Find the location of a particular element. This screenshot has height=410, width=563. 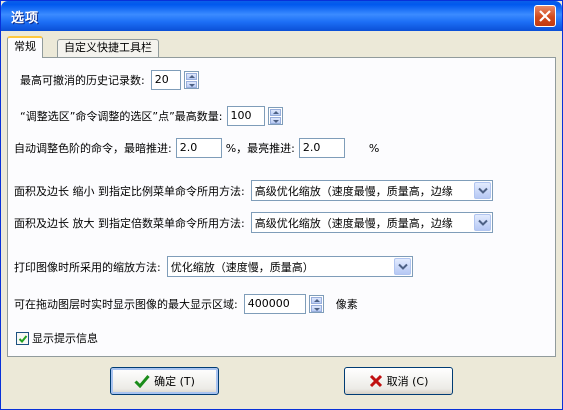

darkest-input: 2.0 is located at coordinates (198, 148).